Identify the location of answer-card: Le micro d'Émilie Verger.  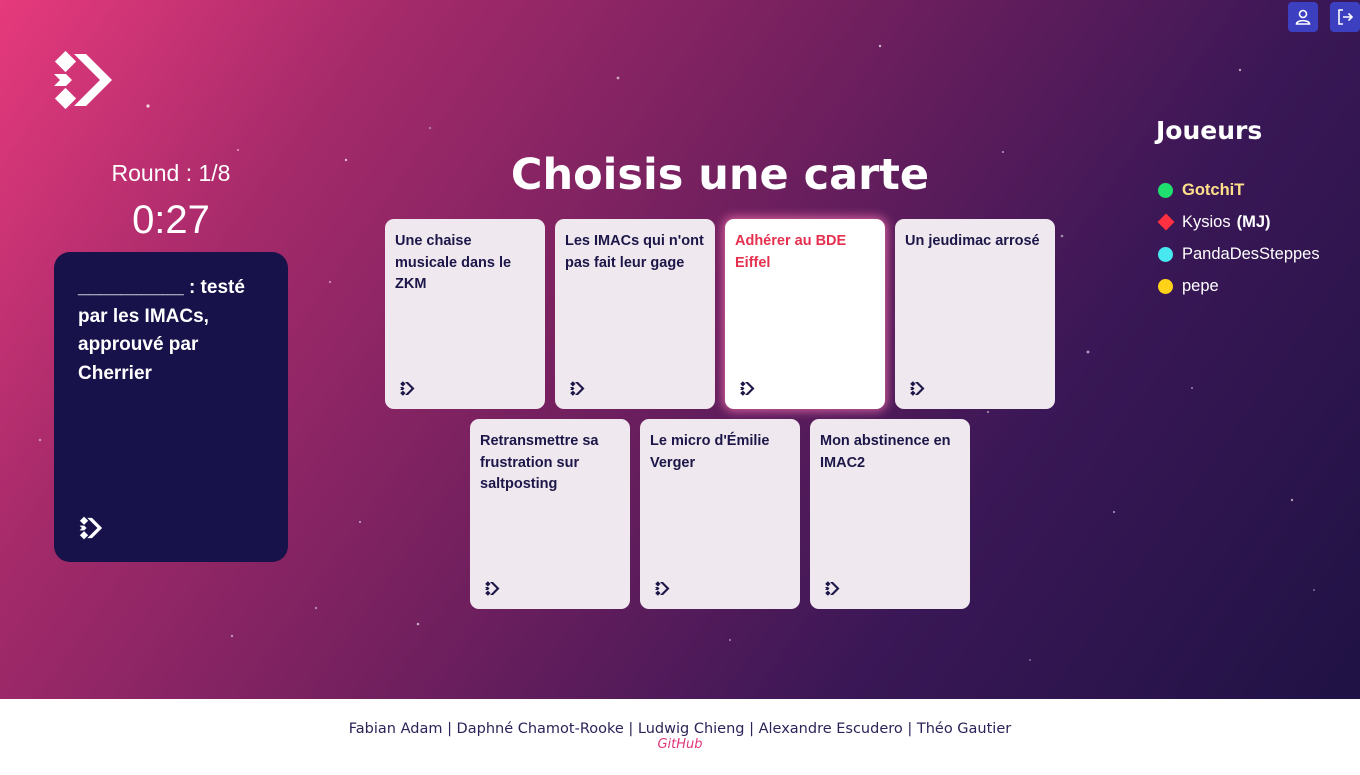
(720, 514).